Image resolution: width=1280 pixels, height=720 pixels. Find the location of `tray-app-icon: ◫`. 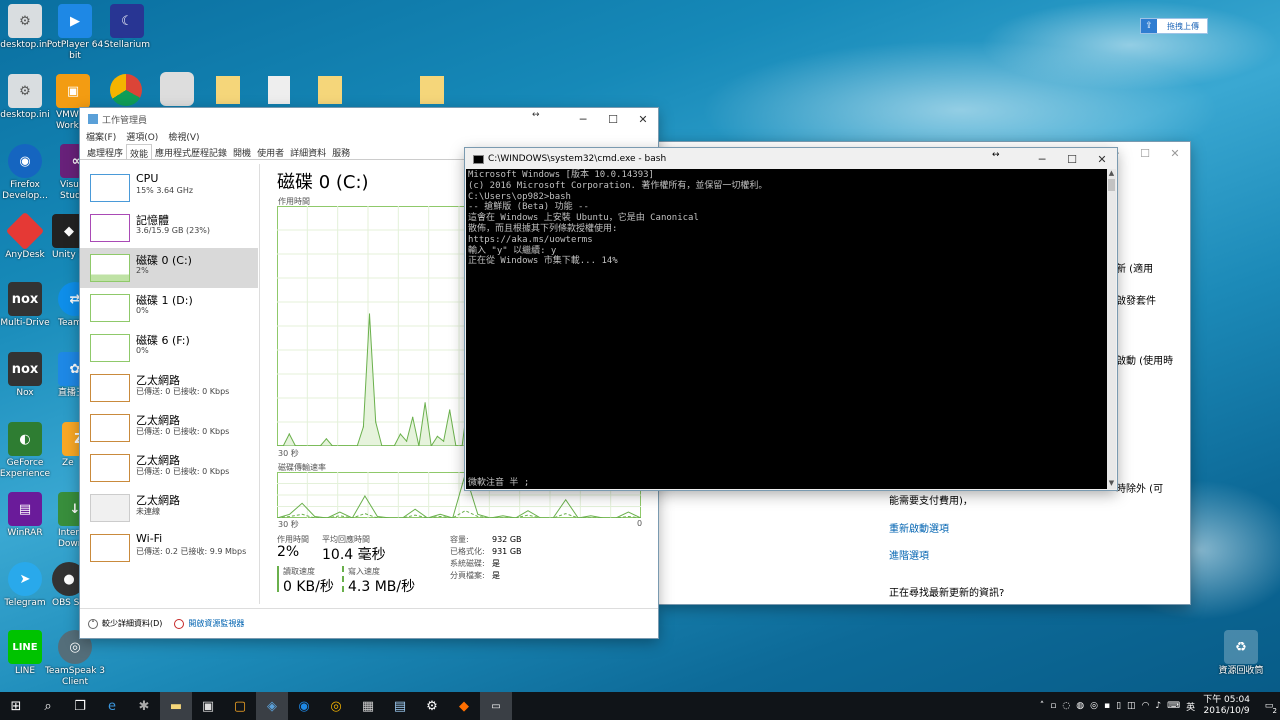

tray-app-icon: ◫ is located at coordinates (1131, 706).